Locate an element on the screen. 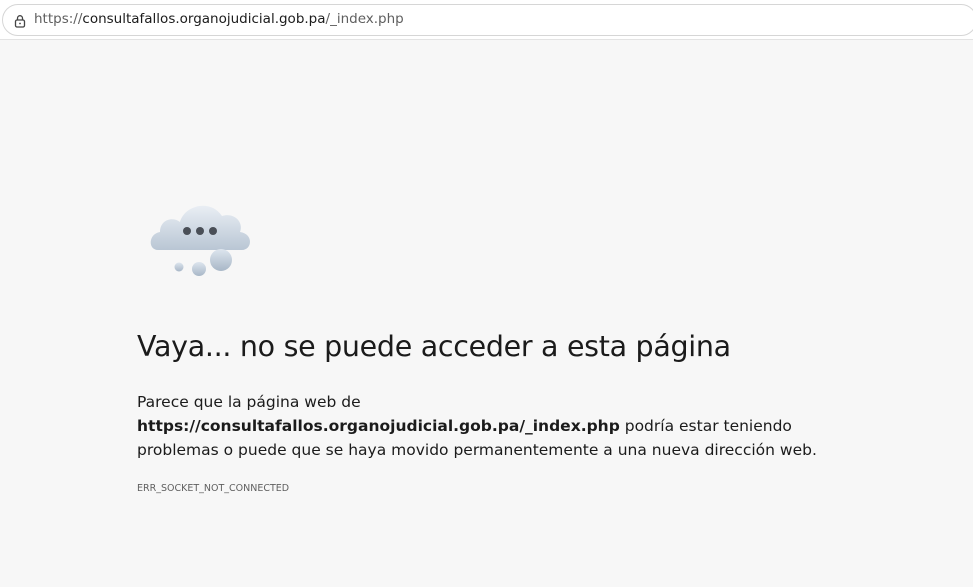  error-message-prefix: Parece que la página web de is located at coordinates (249, 402).